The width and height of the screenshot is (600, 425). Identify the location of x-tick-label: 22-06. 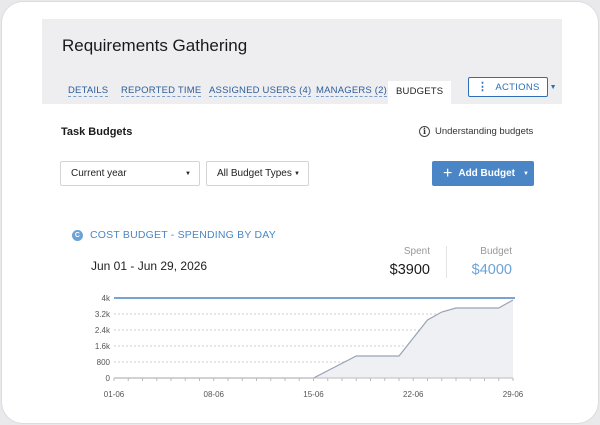
(413, 394).